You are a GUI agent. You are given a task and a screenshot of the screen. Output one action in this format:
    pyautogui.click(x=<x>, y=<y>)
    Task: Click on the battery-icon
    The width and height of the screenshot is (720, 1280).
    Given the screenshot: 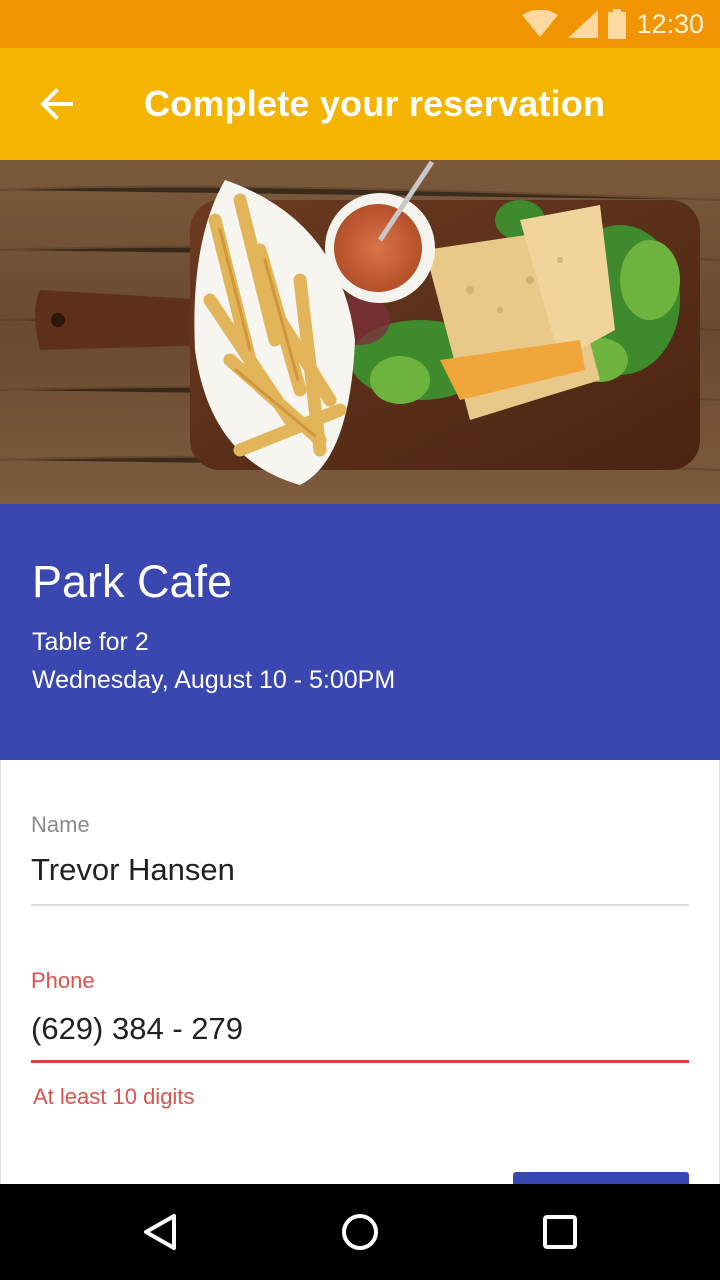 What is the action you would take?
    pyautogui.click(x=617, y=24)
    